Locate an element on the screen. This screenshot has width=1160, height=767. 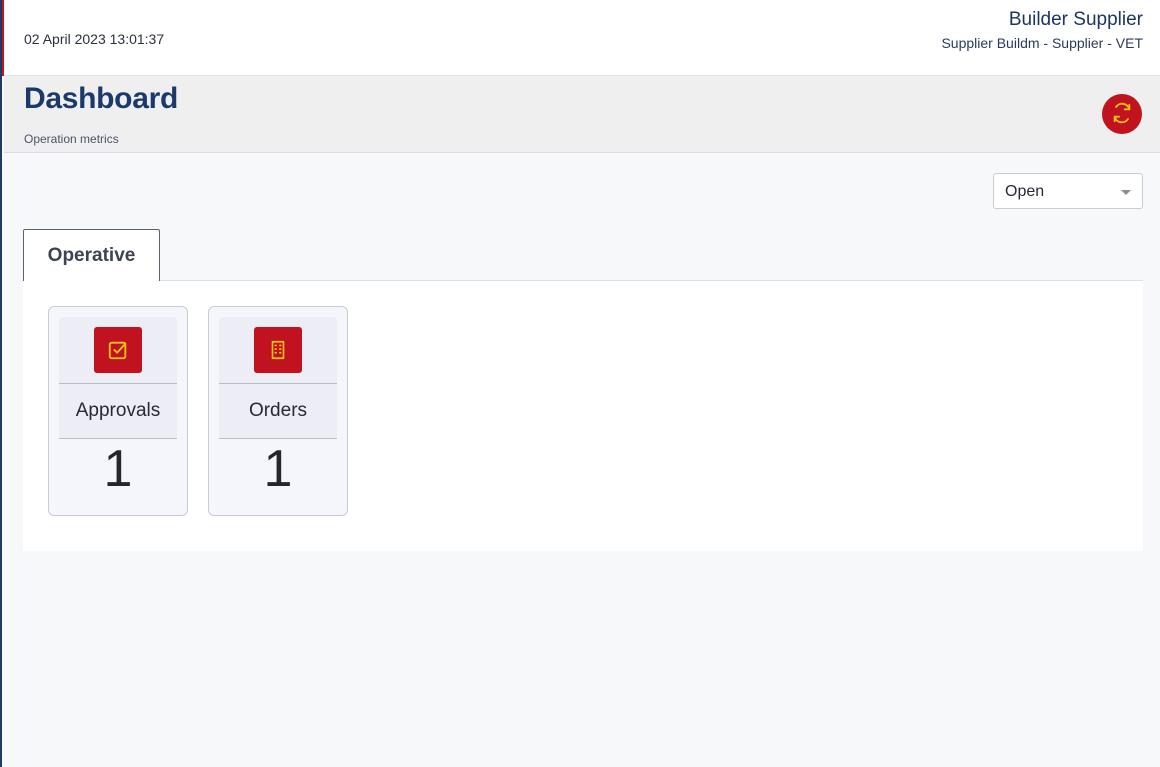
card-header: Approvals is located at coordinates (118, 378).